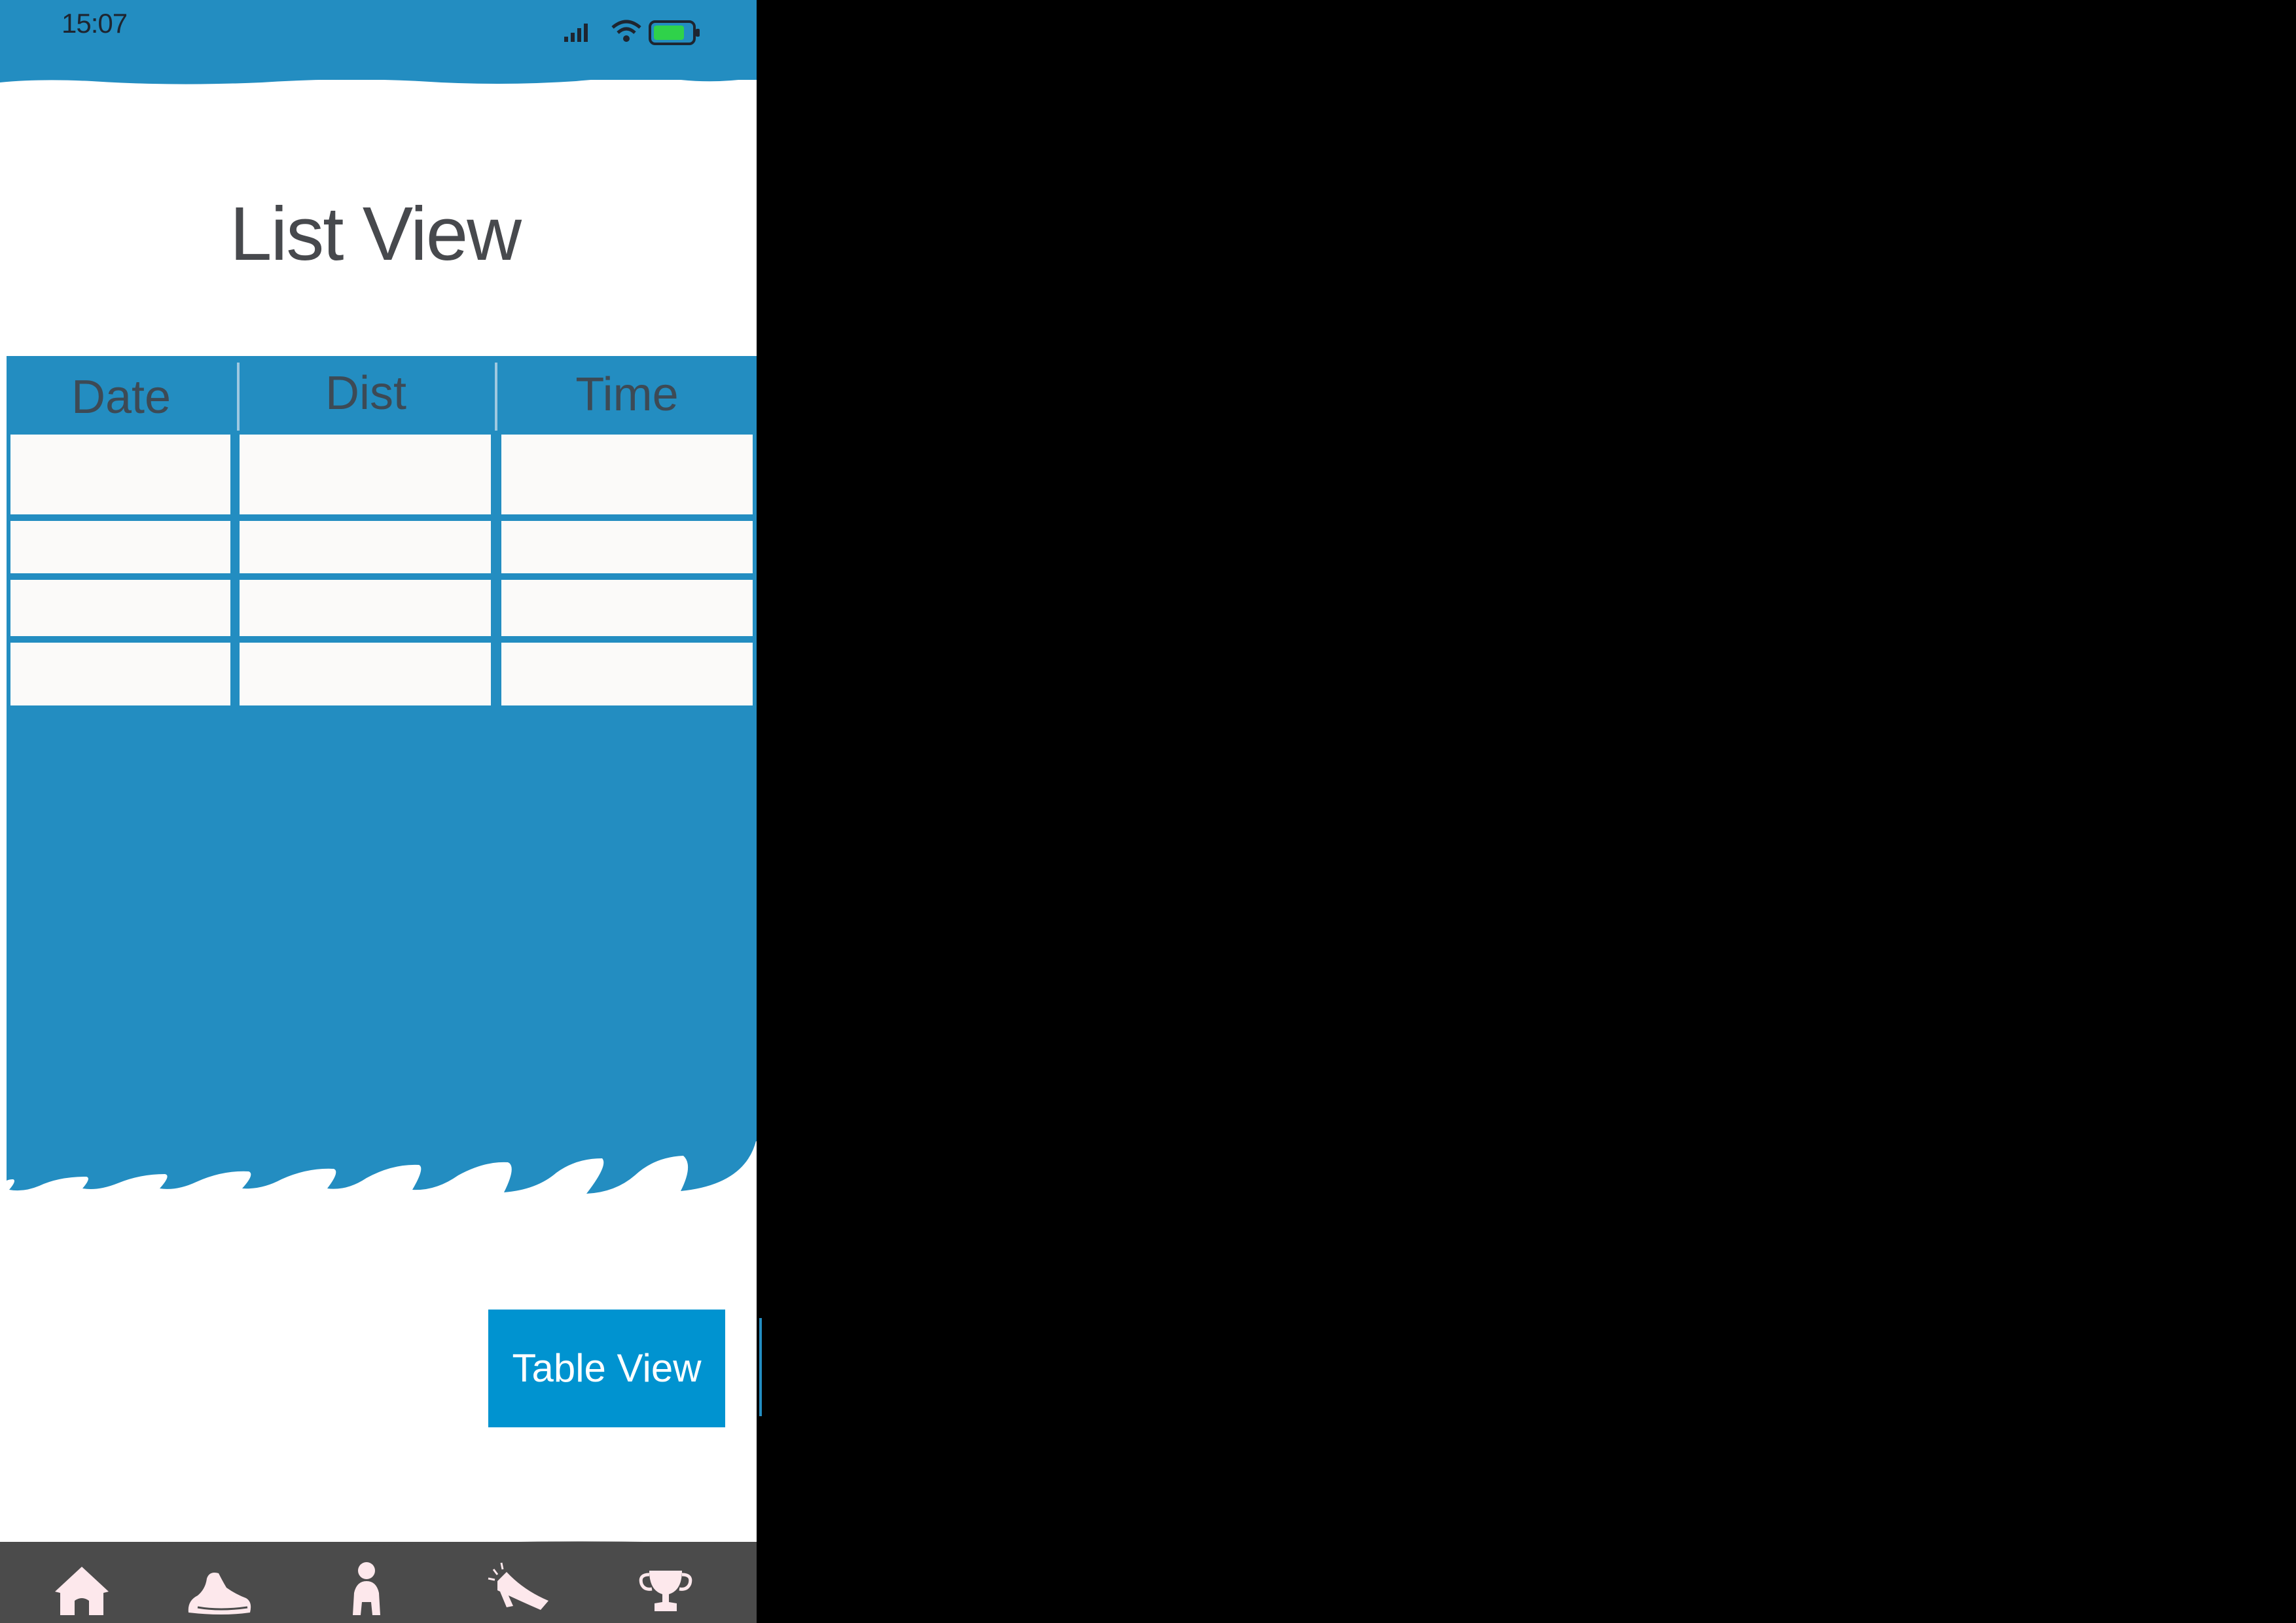  I want to click on wave-decoration, so click(382, 1153).